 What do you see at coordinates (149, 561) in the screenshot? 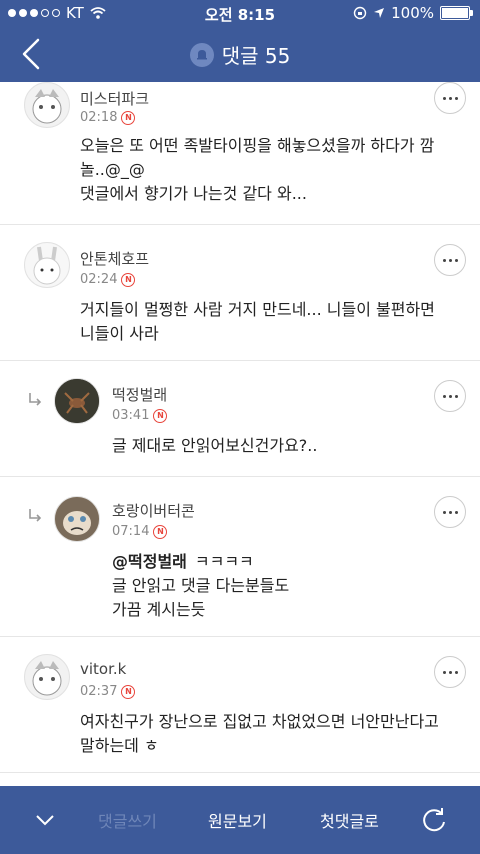
I see `mention-link: @떡정벌래` at bounding box center [149, 561].